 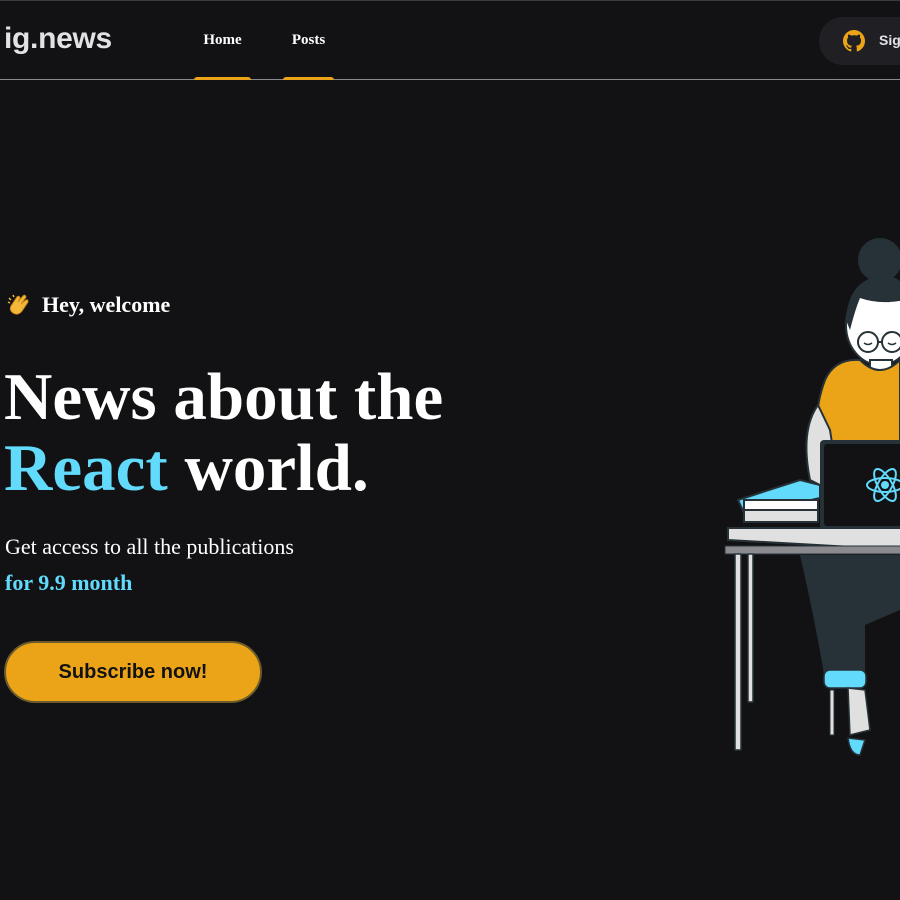 I want to click on headline-accent-word: React, so click(x=86, y=468).